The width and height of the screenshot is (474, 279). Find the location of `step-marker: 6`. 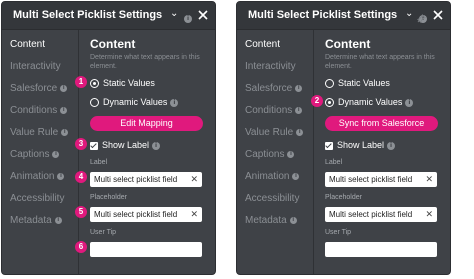

step-marker: 6 is located at coordinates (81, 247).